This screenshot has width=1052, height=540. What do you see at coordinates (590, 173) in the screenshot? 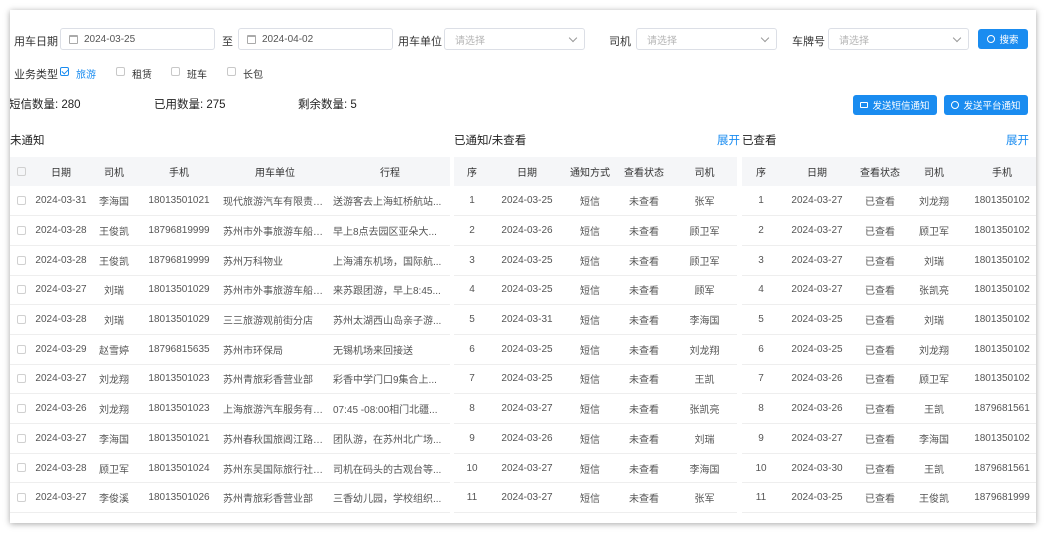
I see `col-notify-method: 通知方式` at bounding box center [590, 173].